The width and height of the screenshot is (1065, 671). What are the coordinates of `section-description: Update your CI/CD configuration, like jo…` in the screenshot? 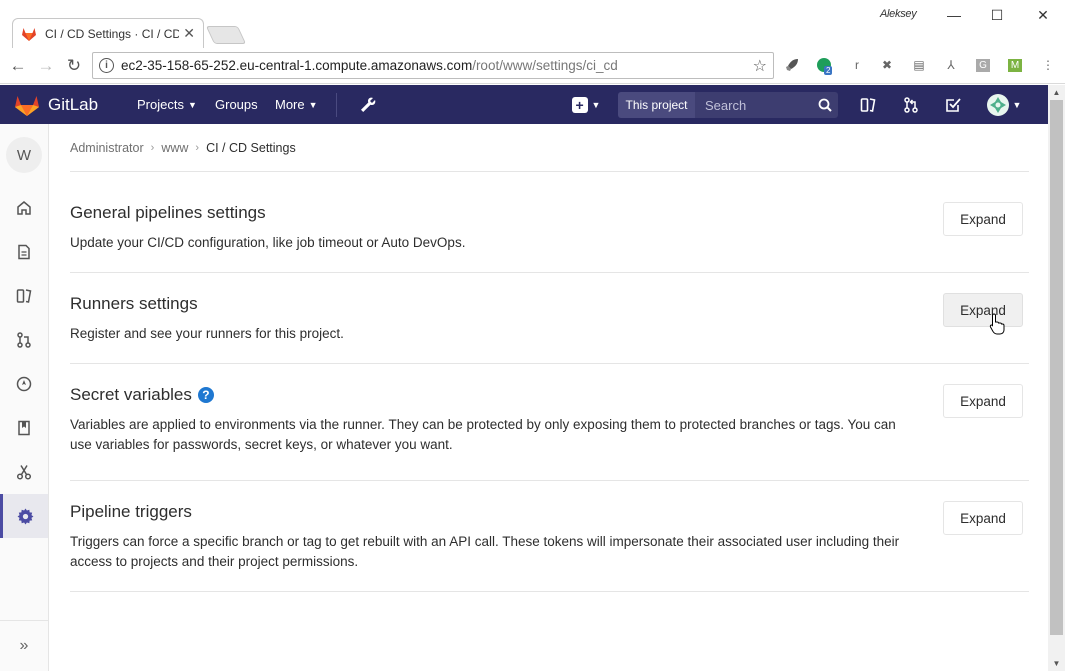 It's located at (268, 242).